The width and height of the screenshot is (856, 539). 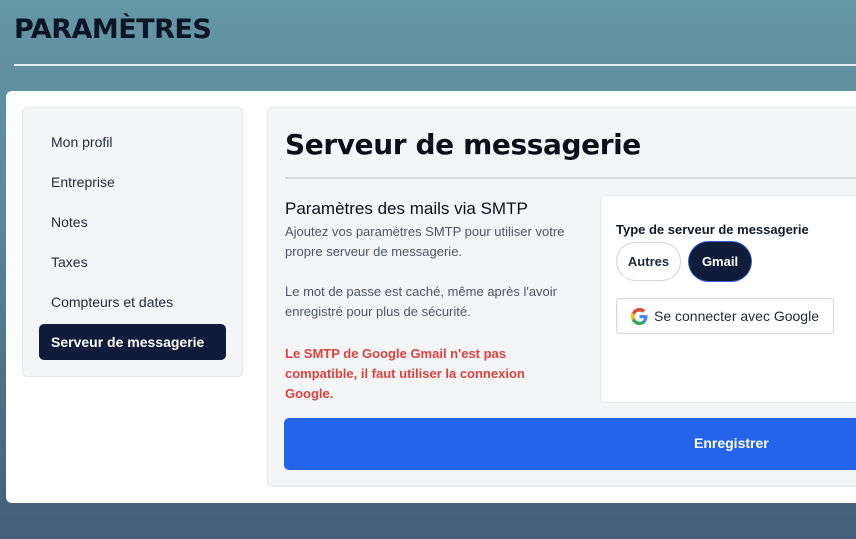 What do you see at coordinates (113, 29) in the screenshot?
I see `page-title: PARAMÈTRES` at bounding box center [113, 29].